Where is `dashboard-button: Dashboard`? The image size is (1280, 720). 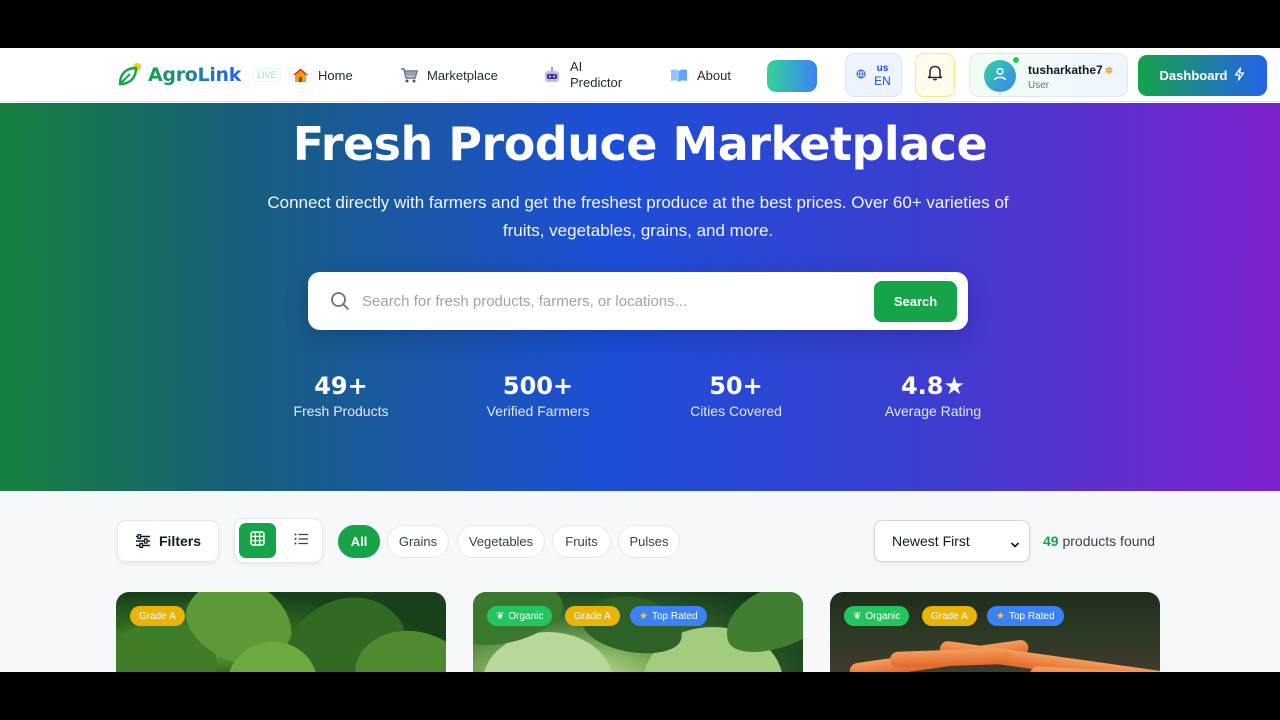 dashboard-button: Dashboard is located at coordinates (1202, 75).